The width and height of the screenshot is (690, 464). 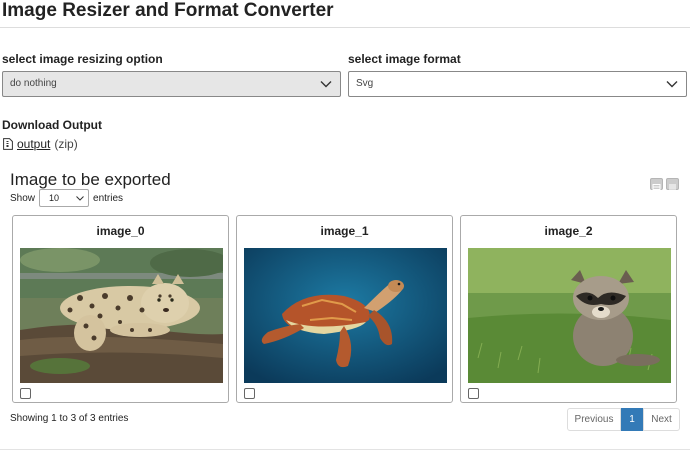 I want to click on page-size-select: 10, so click(x=64, y=198).